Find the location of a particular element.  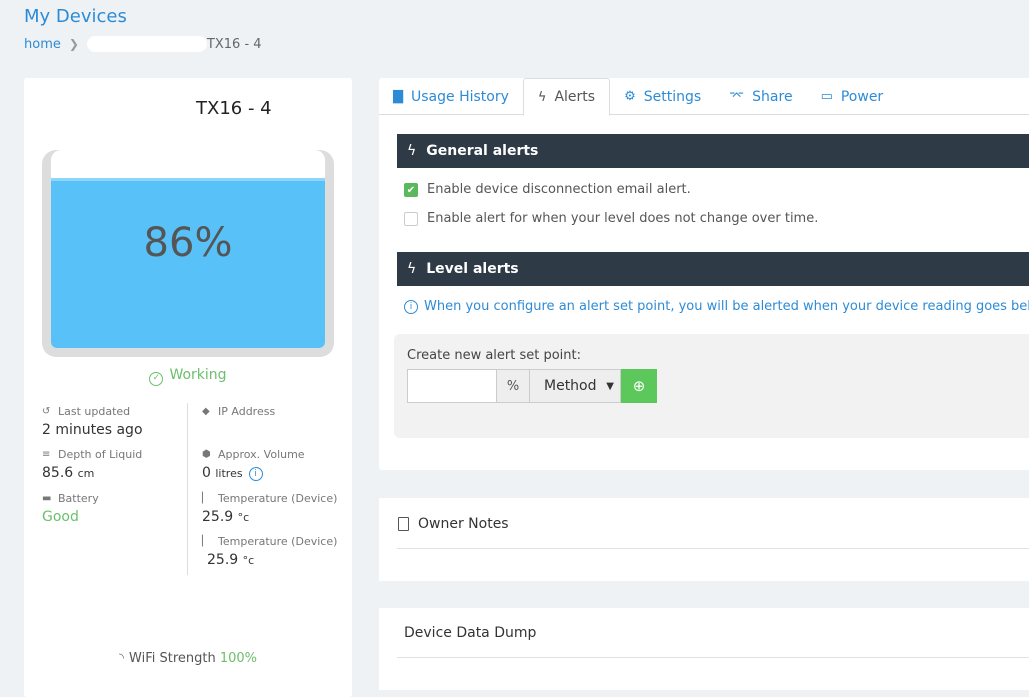

cube-icon: ⬢ is located at coordinates (206, 454).